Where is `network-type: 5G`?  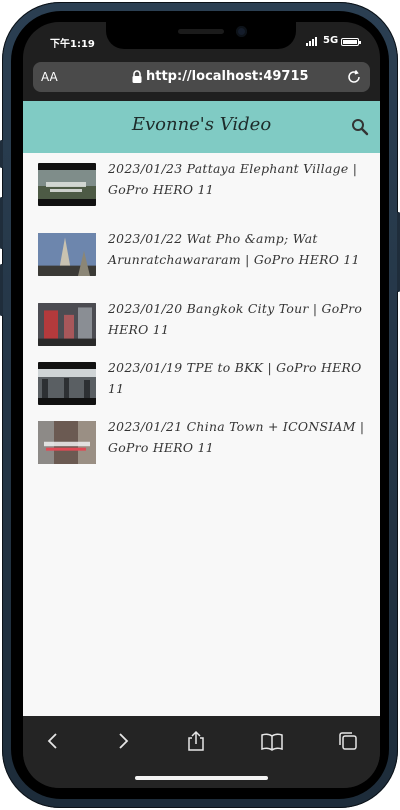 network-type: 5G is located at coordinates (331, 40).